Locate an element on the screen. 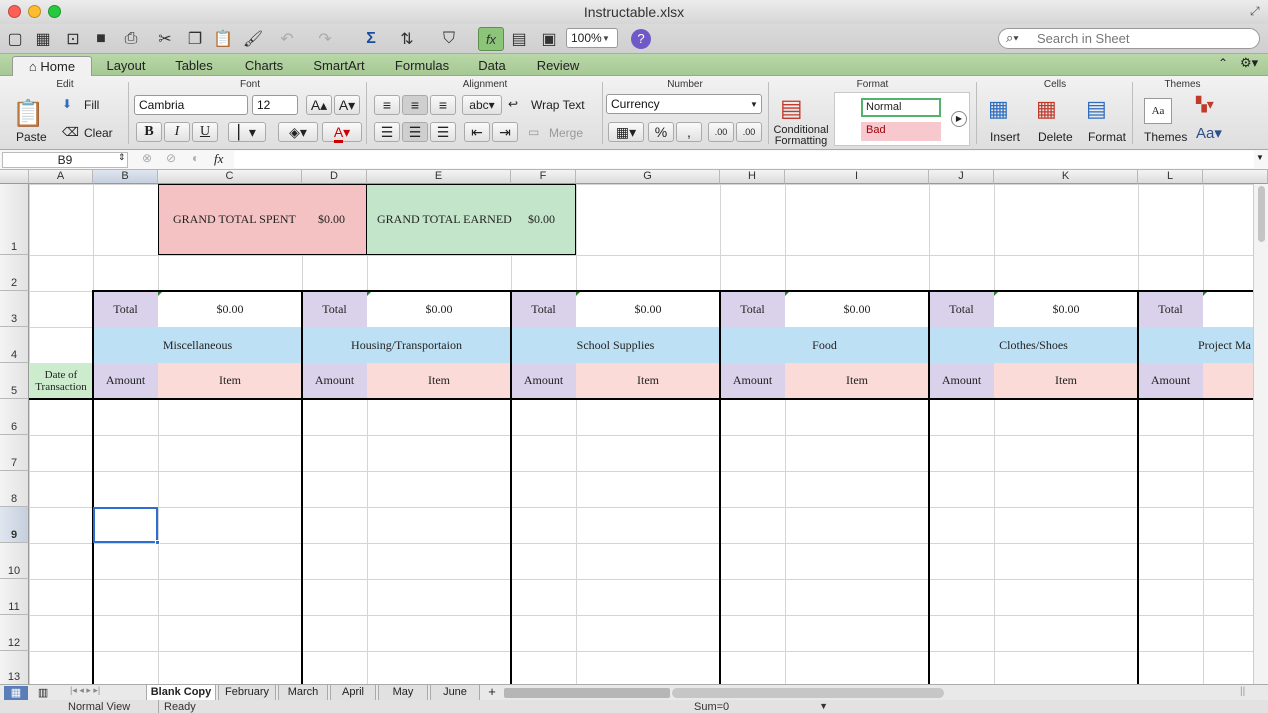 This screenshot has width=1268, height=713. column-header-h: H is located at coordinates (752, 177).